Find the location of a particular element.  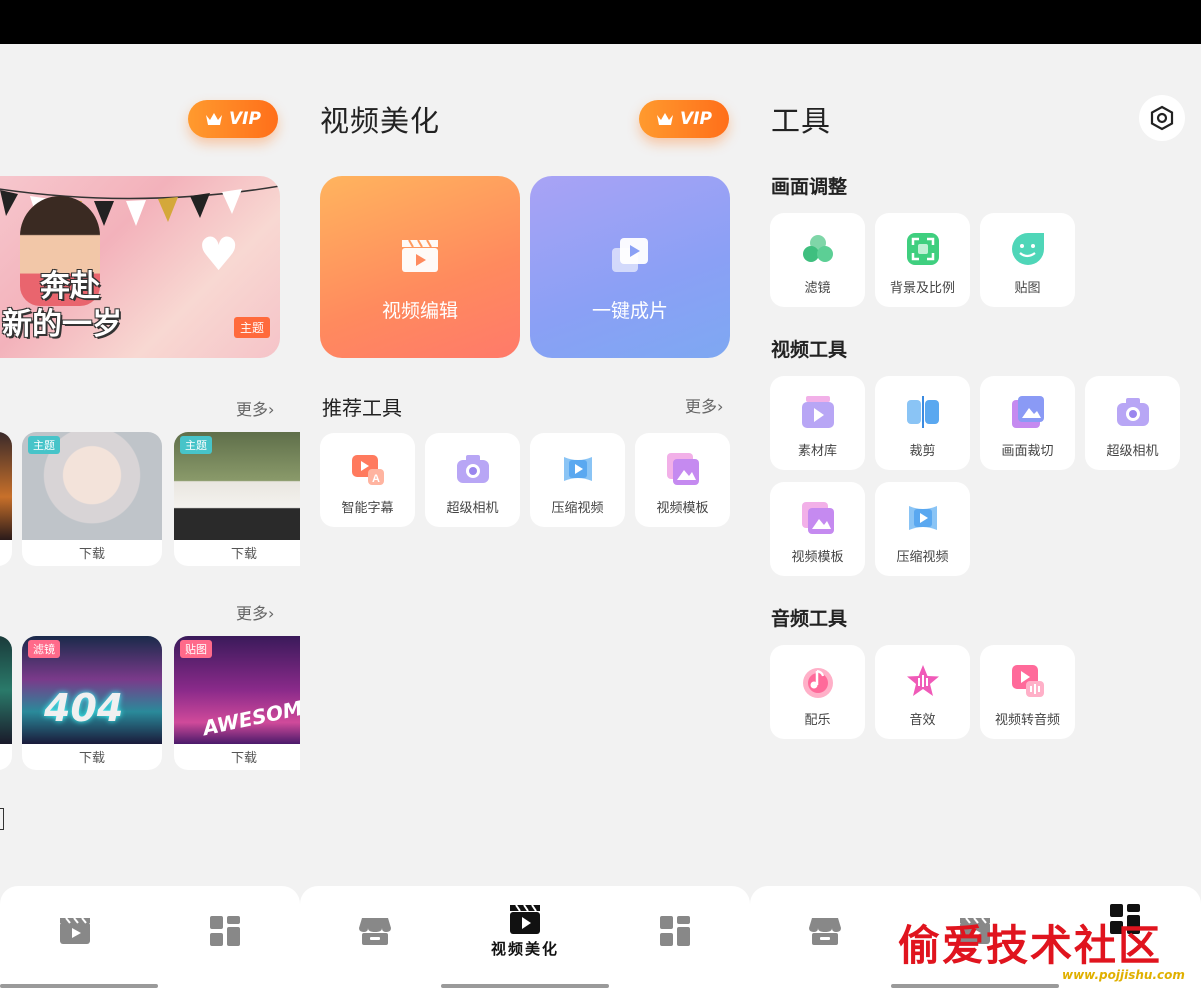

tool-smart-caption: A 智能字幕 is located at coordinates (367, 480).